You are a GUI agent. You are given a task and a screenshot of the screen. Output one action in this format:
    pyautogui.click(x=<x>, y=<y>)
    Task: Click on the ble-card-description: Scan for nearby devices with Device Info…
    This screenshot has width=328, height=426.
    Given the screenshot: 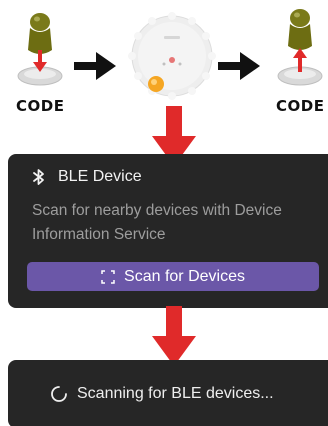 What is the action you would take?
    pyautogui.click(x=157, y=222)
    